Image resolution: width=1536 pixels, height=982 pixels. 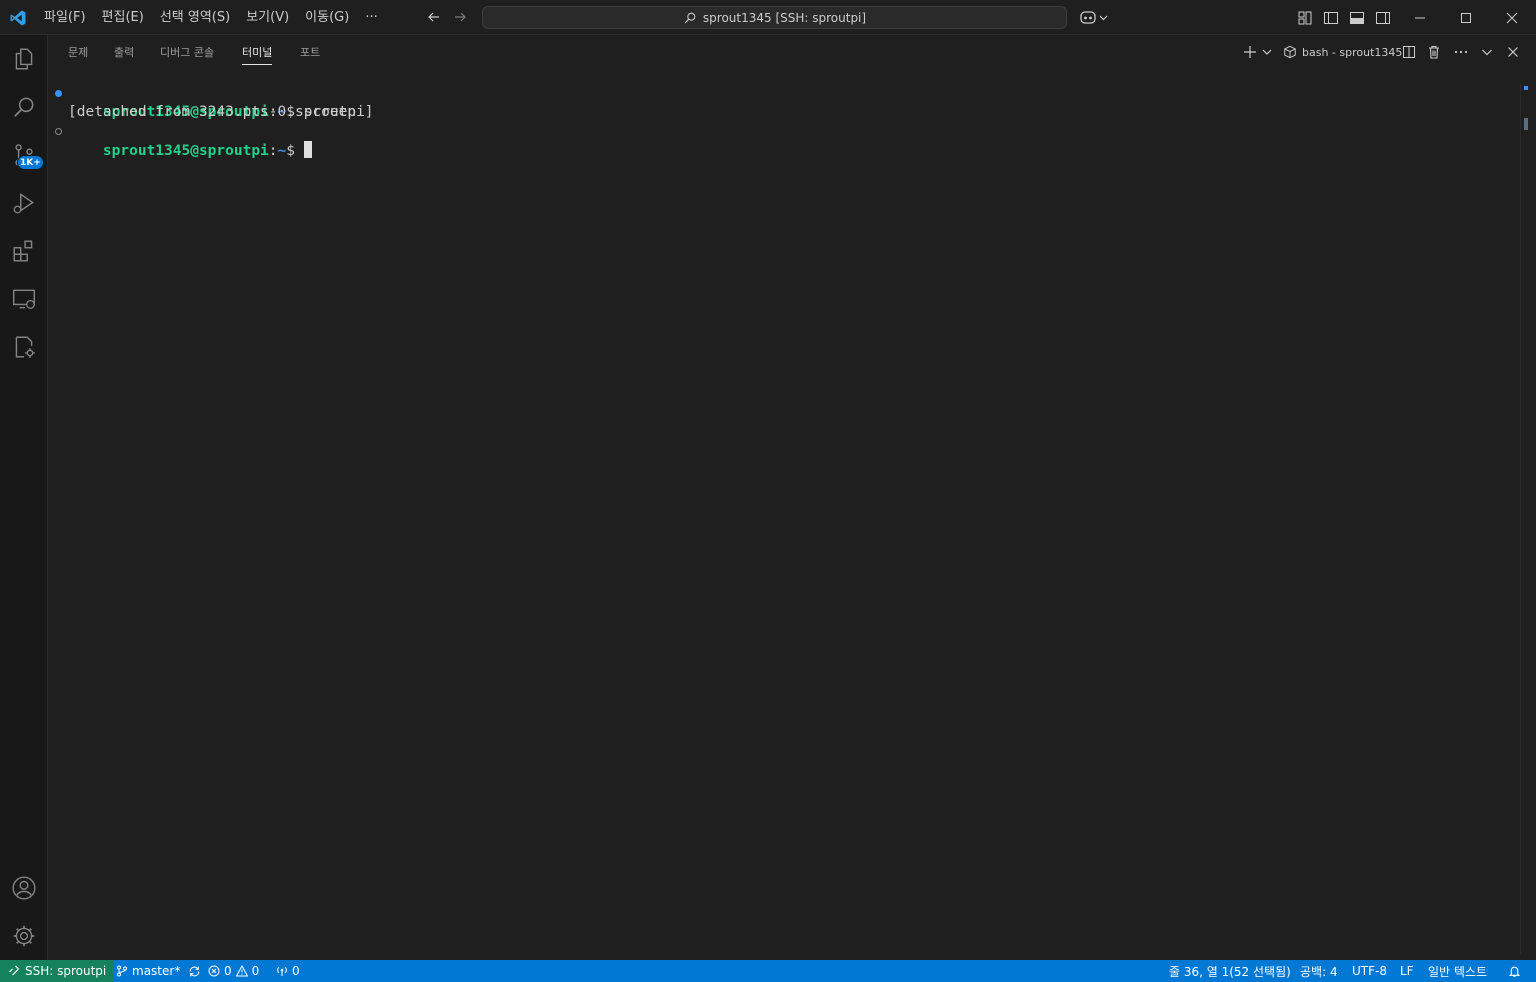 What do you see at coordinates (1369, 971) in the screenshot?
I see `encoding: UTF-8` at bounding box center [1369, 971].